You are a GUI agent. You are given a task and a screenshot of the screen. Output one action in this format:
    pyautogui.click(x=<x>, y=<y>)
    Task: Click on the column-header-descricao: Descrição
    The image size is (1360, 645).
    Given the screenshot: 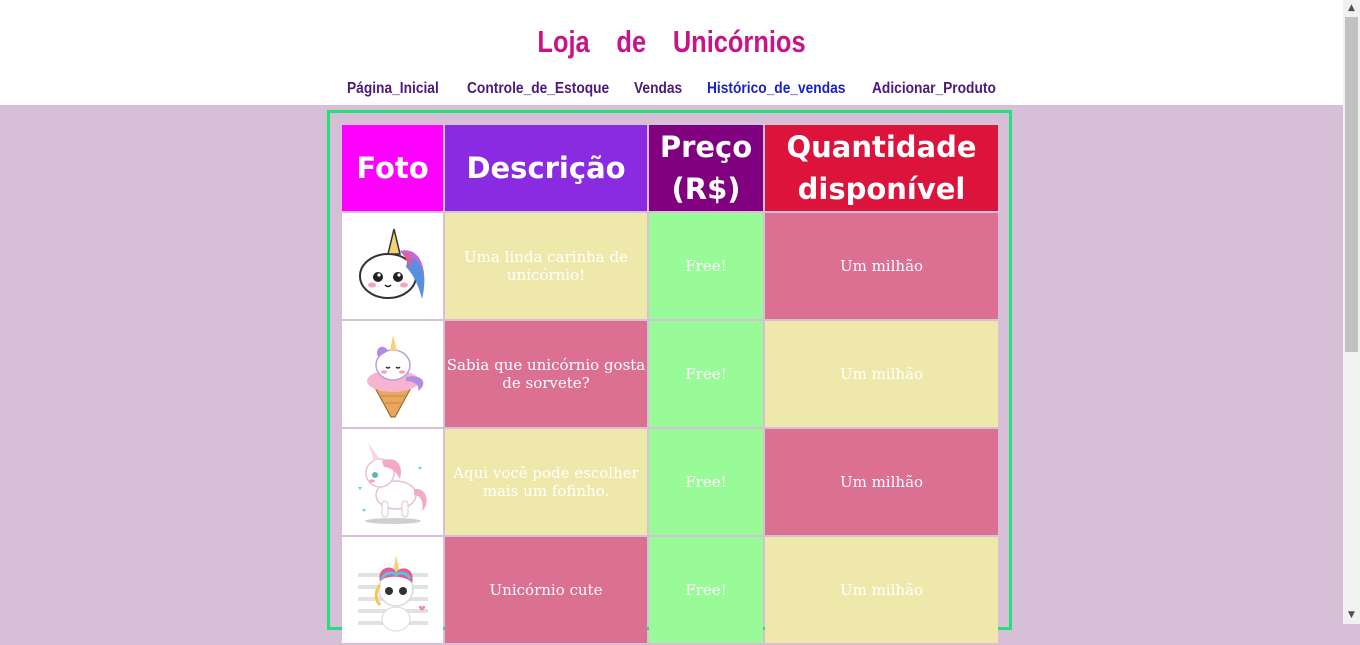 What is the action you would take?
    pyautogui.click(x=546, y=168)
    